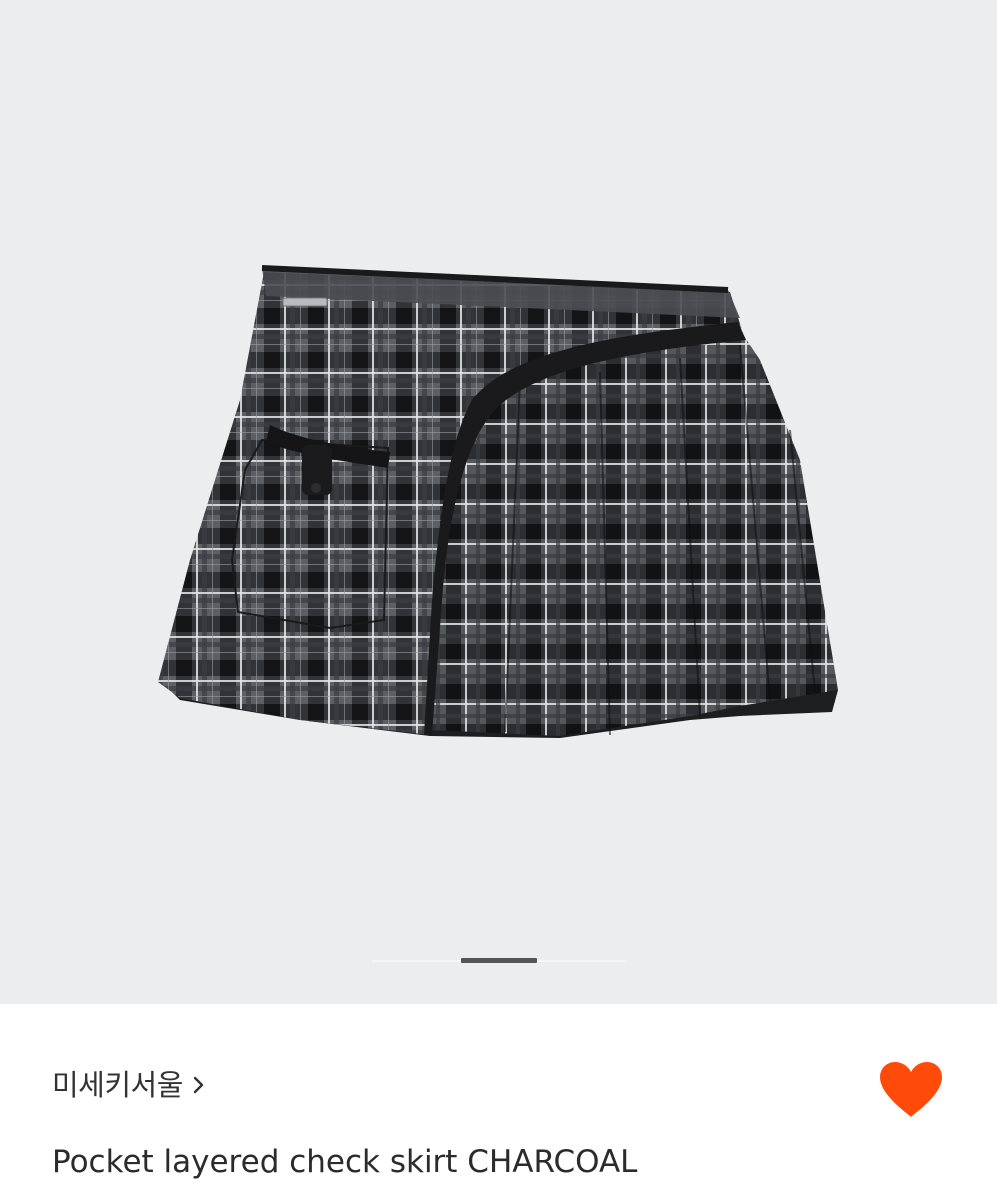 The image size is (997, 1200). I want to click on chevron-right-icon, so click(198, 1085).